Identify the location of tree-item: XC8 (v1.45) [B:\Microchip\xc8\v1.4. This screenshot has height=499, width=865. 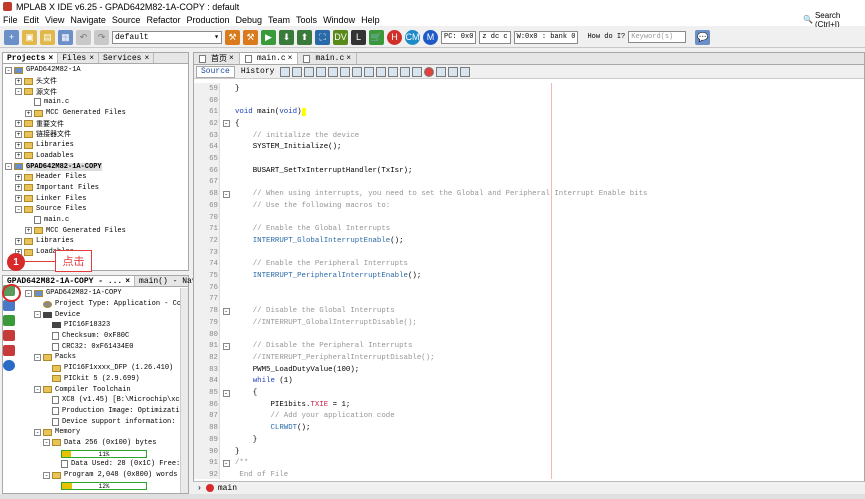
(105, 400).